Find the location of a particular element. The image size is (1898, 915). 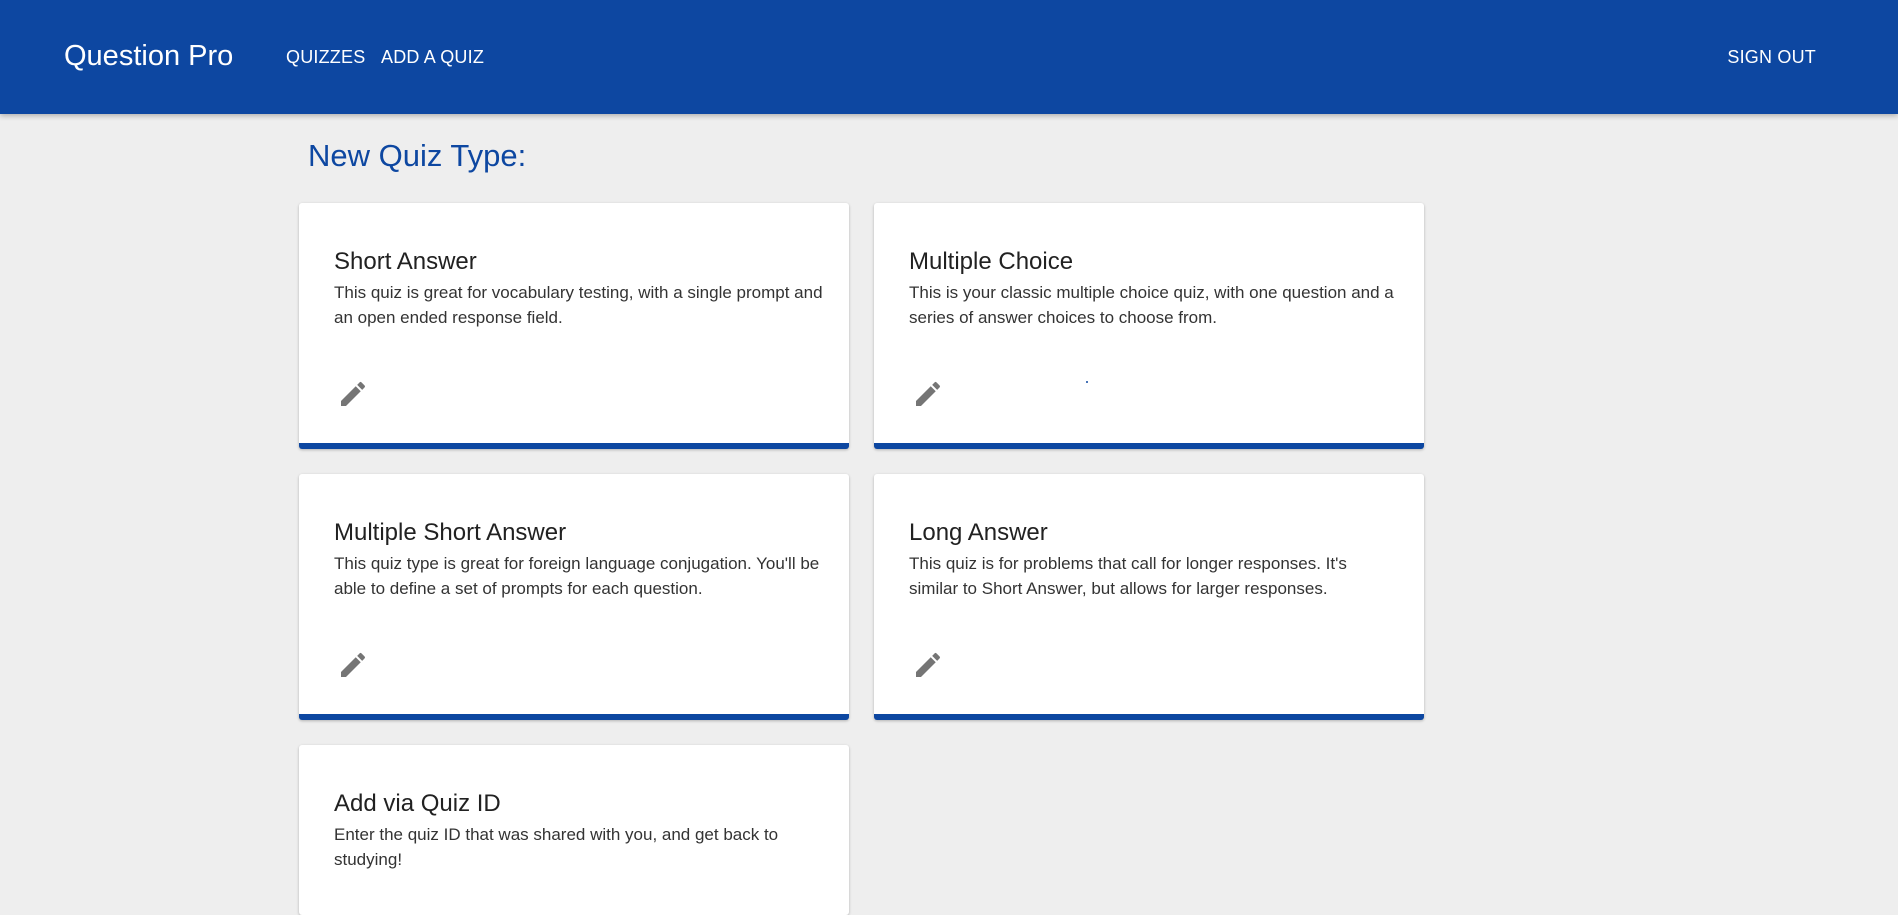

card-title: Short Answer is located at coordinates (405, 261).